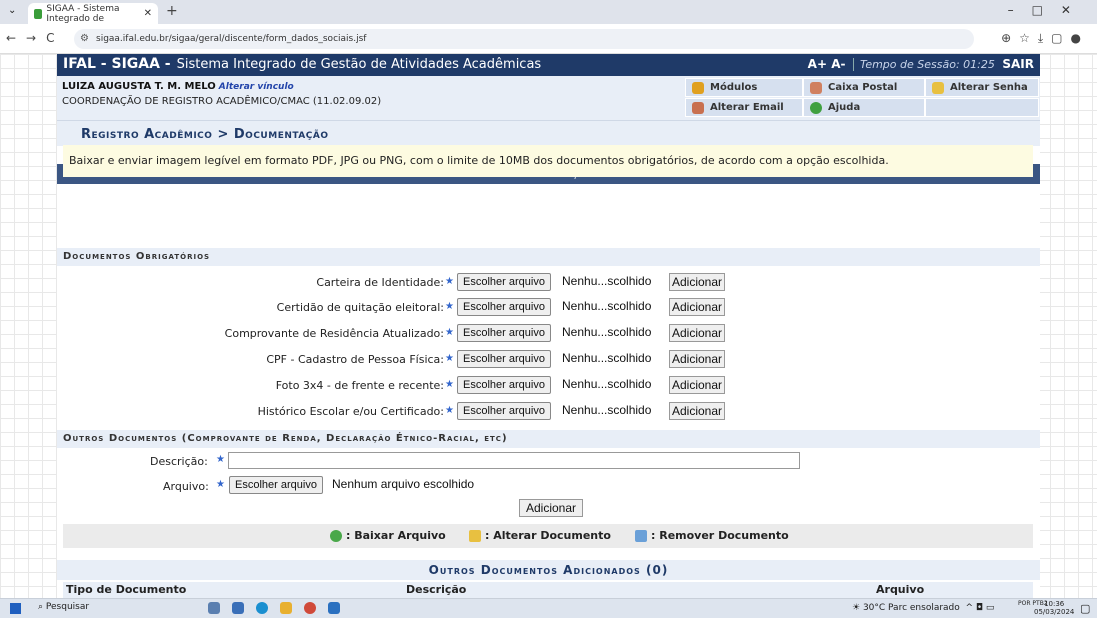  Describe the element at coordinates (205, 134) in the screenshot. I see `breadcrumb-text: Registro Acadêmico > Documentação` at that location.